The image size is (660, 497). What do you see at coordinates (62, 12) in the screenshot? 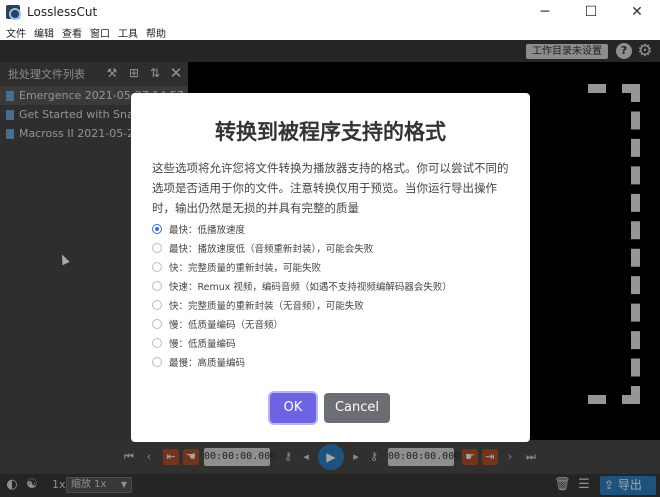
I see `window-title: LosslessCut` at bounding box center [62, 12].